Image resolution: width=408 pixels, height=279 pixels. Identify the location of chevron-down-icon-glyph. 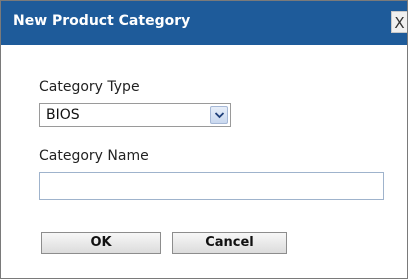
(219, 115).